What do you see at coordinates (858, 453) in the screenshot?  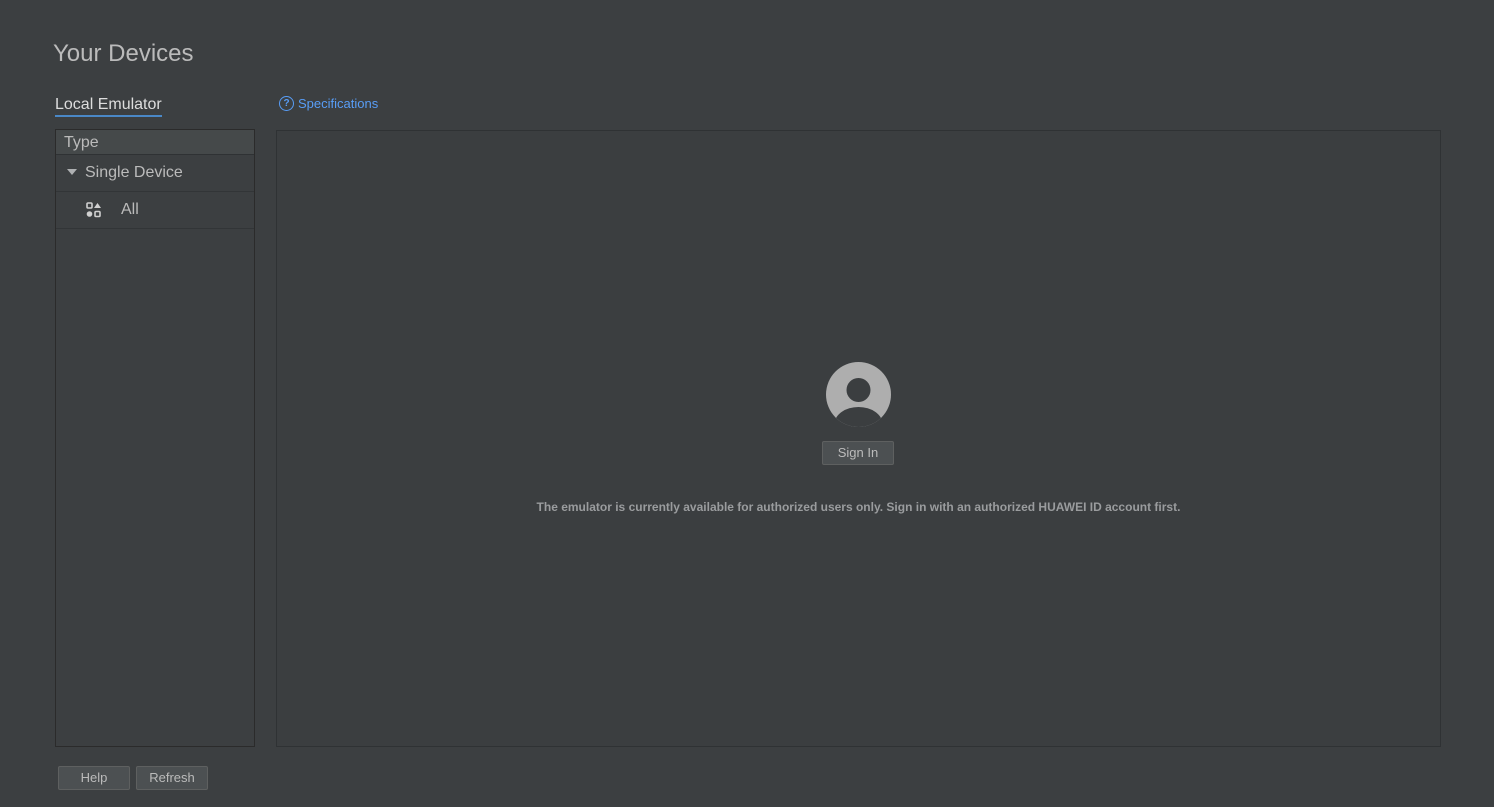 I see `sign-in-button: Sign In` at bounding box center [858, 453].